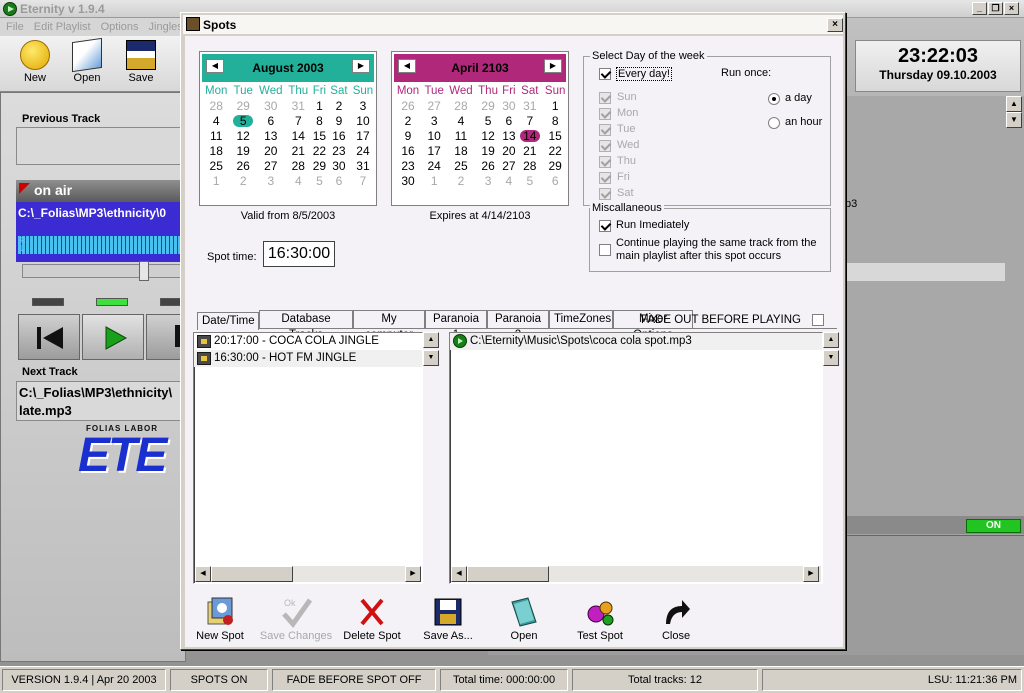 Image resolution: width=1024 pixels, height=693 pixels. What do you see at coordinates (242, 120) in the screenshot?
I see `valid-from-day-cell: 5` at bounding box center [242, 120].